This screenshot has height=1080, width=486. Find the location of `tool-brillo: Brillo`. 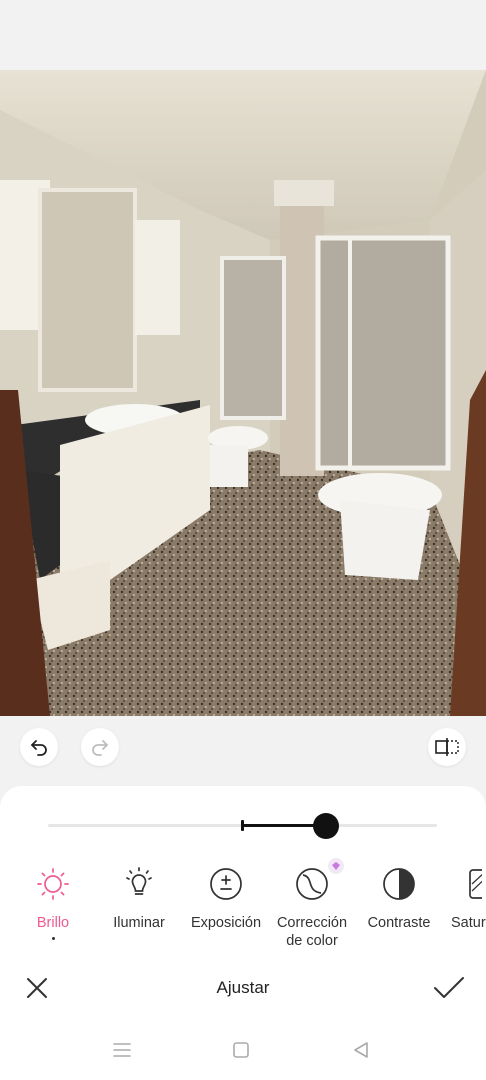

tool-brillo: Brillo is located at coordinates (53, 902).